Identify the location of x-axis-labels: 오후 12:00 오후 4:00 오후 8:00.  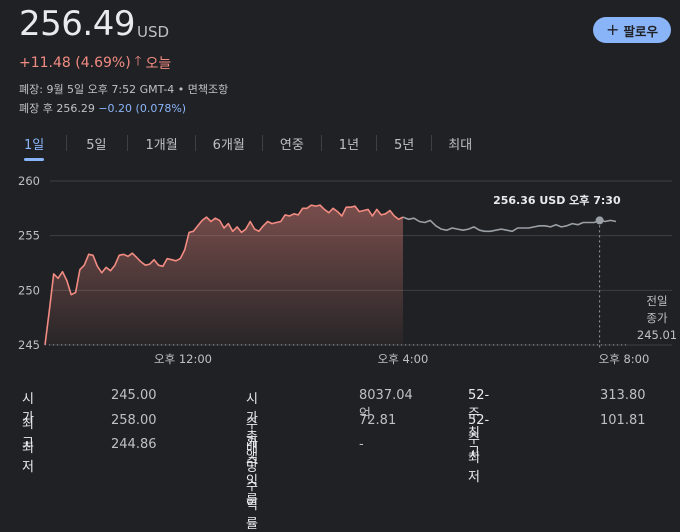
(401, 359).